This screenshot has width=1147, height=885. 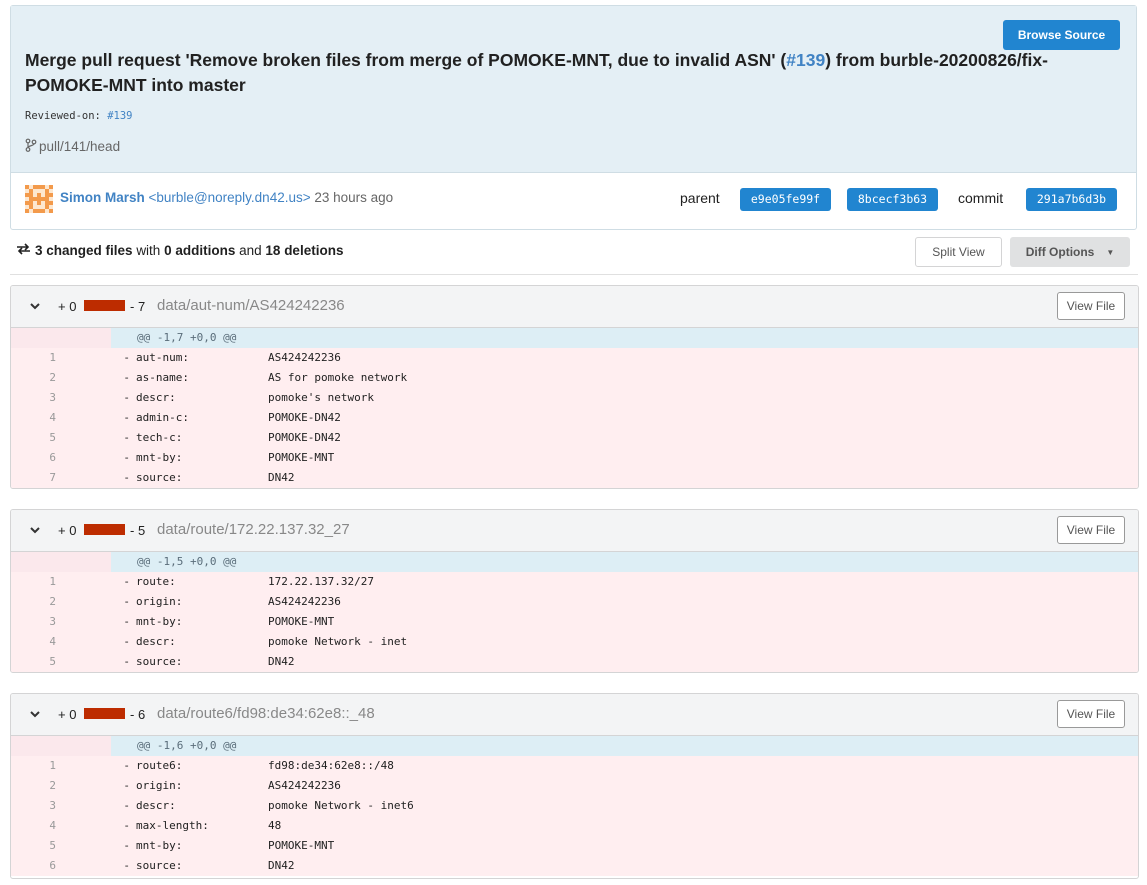 What do you see at coordinates (1061, 35) in the screenshot?
I see `browse-source-button: Browse Source` at bounding box center [1061, 35].